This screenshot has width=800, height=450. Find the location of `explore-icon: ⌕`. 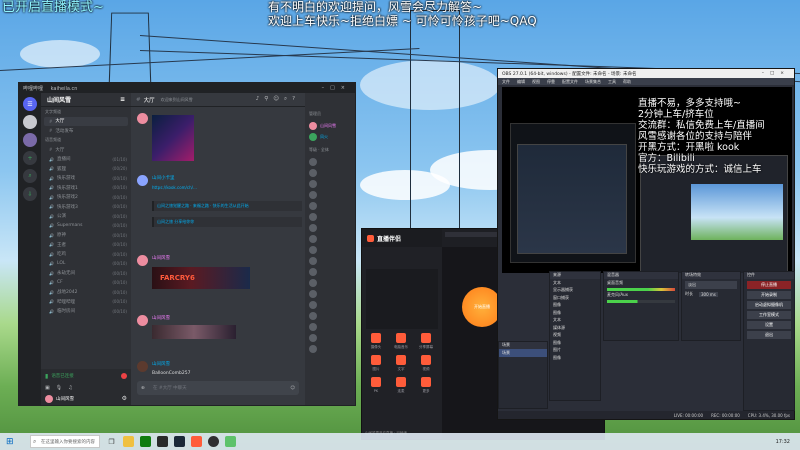

explore-icon: ⌕ is located at coordinates (30, 176).